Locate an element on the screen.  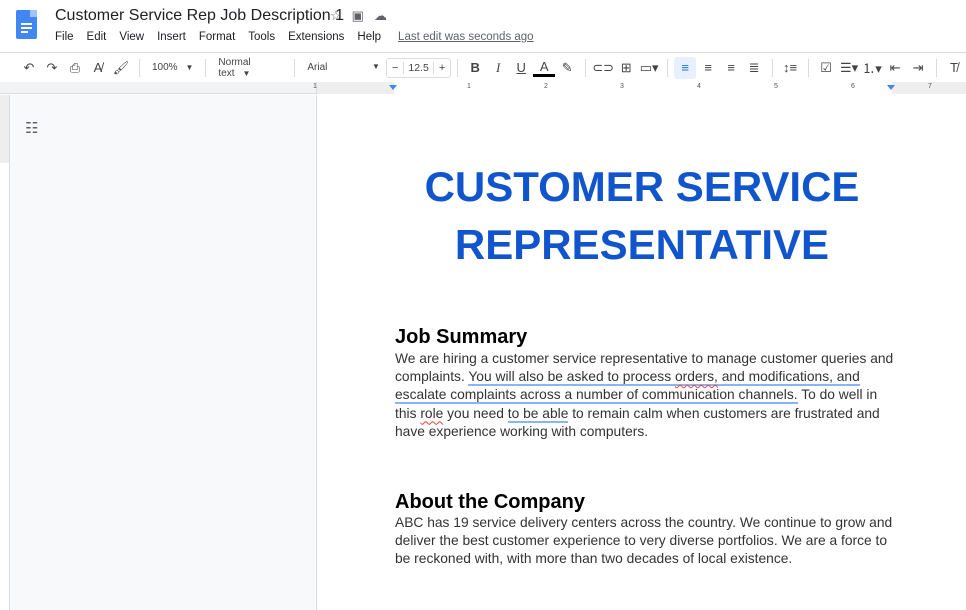
ruler-label: 5 is located at coordinates (776, 86).